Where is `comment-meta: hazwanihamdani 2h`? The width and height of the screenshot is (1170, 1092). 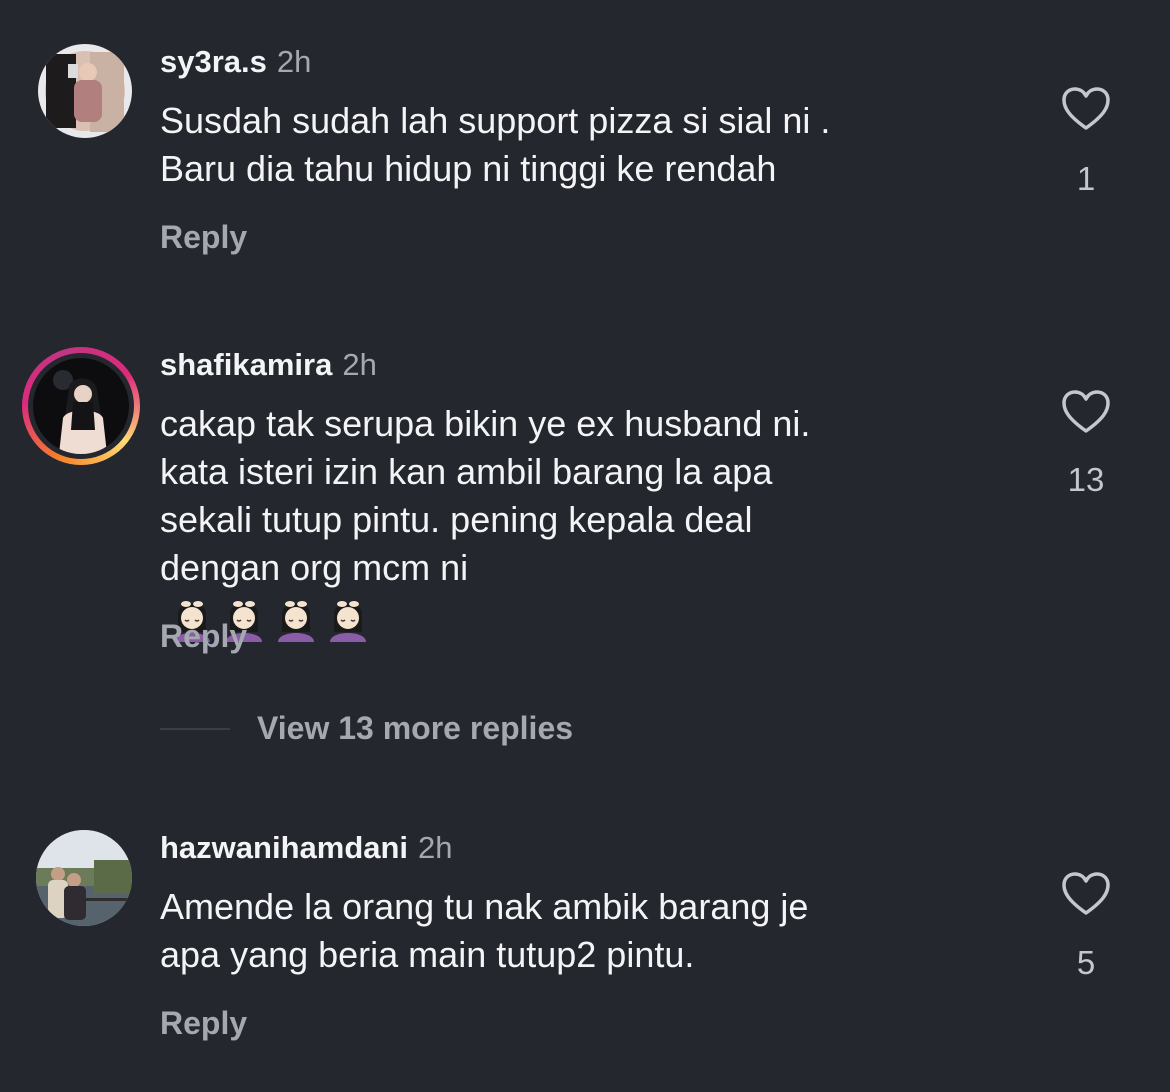 comment-meta: hazwanihamdani 2h is located at coordinates (306, 848).